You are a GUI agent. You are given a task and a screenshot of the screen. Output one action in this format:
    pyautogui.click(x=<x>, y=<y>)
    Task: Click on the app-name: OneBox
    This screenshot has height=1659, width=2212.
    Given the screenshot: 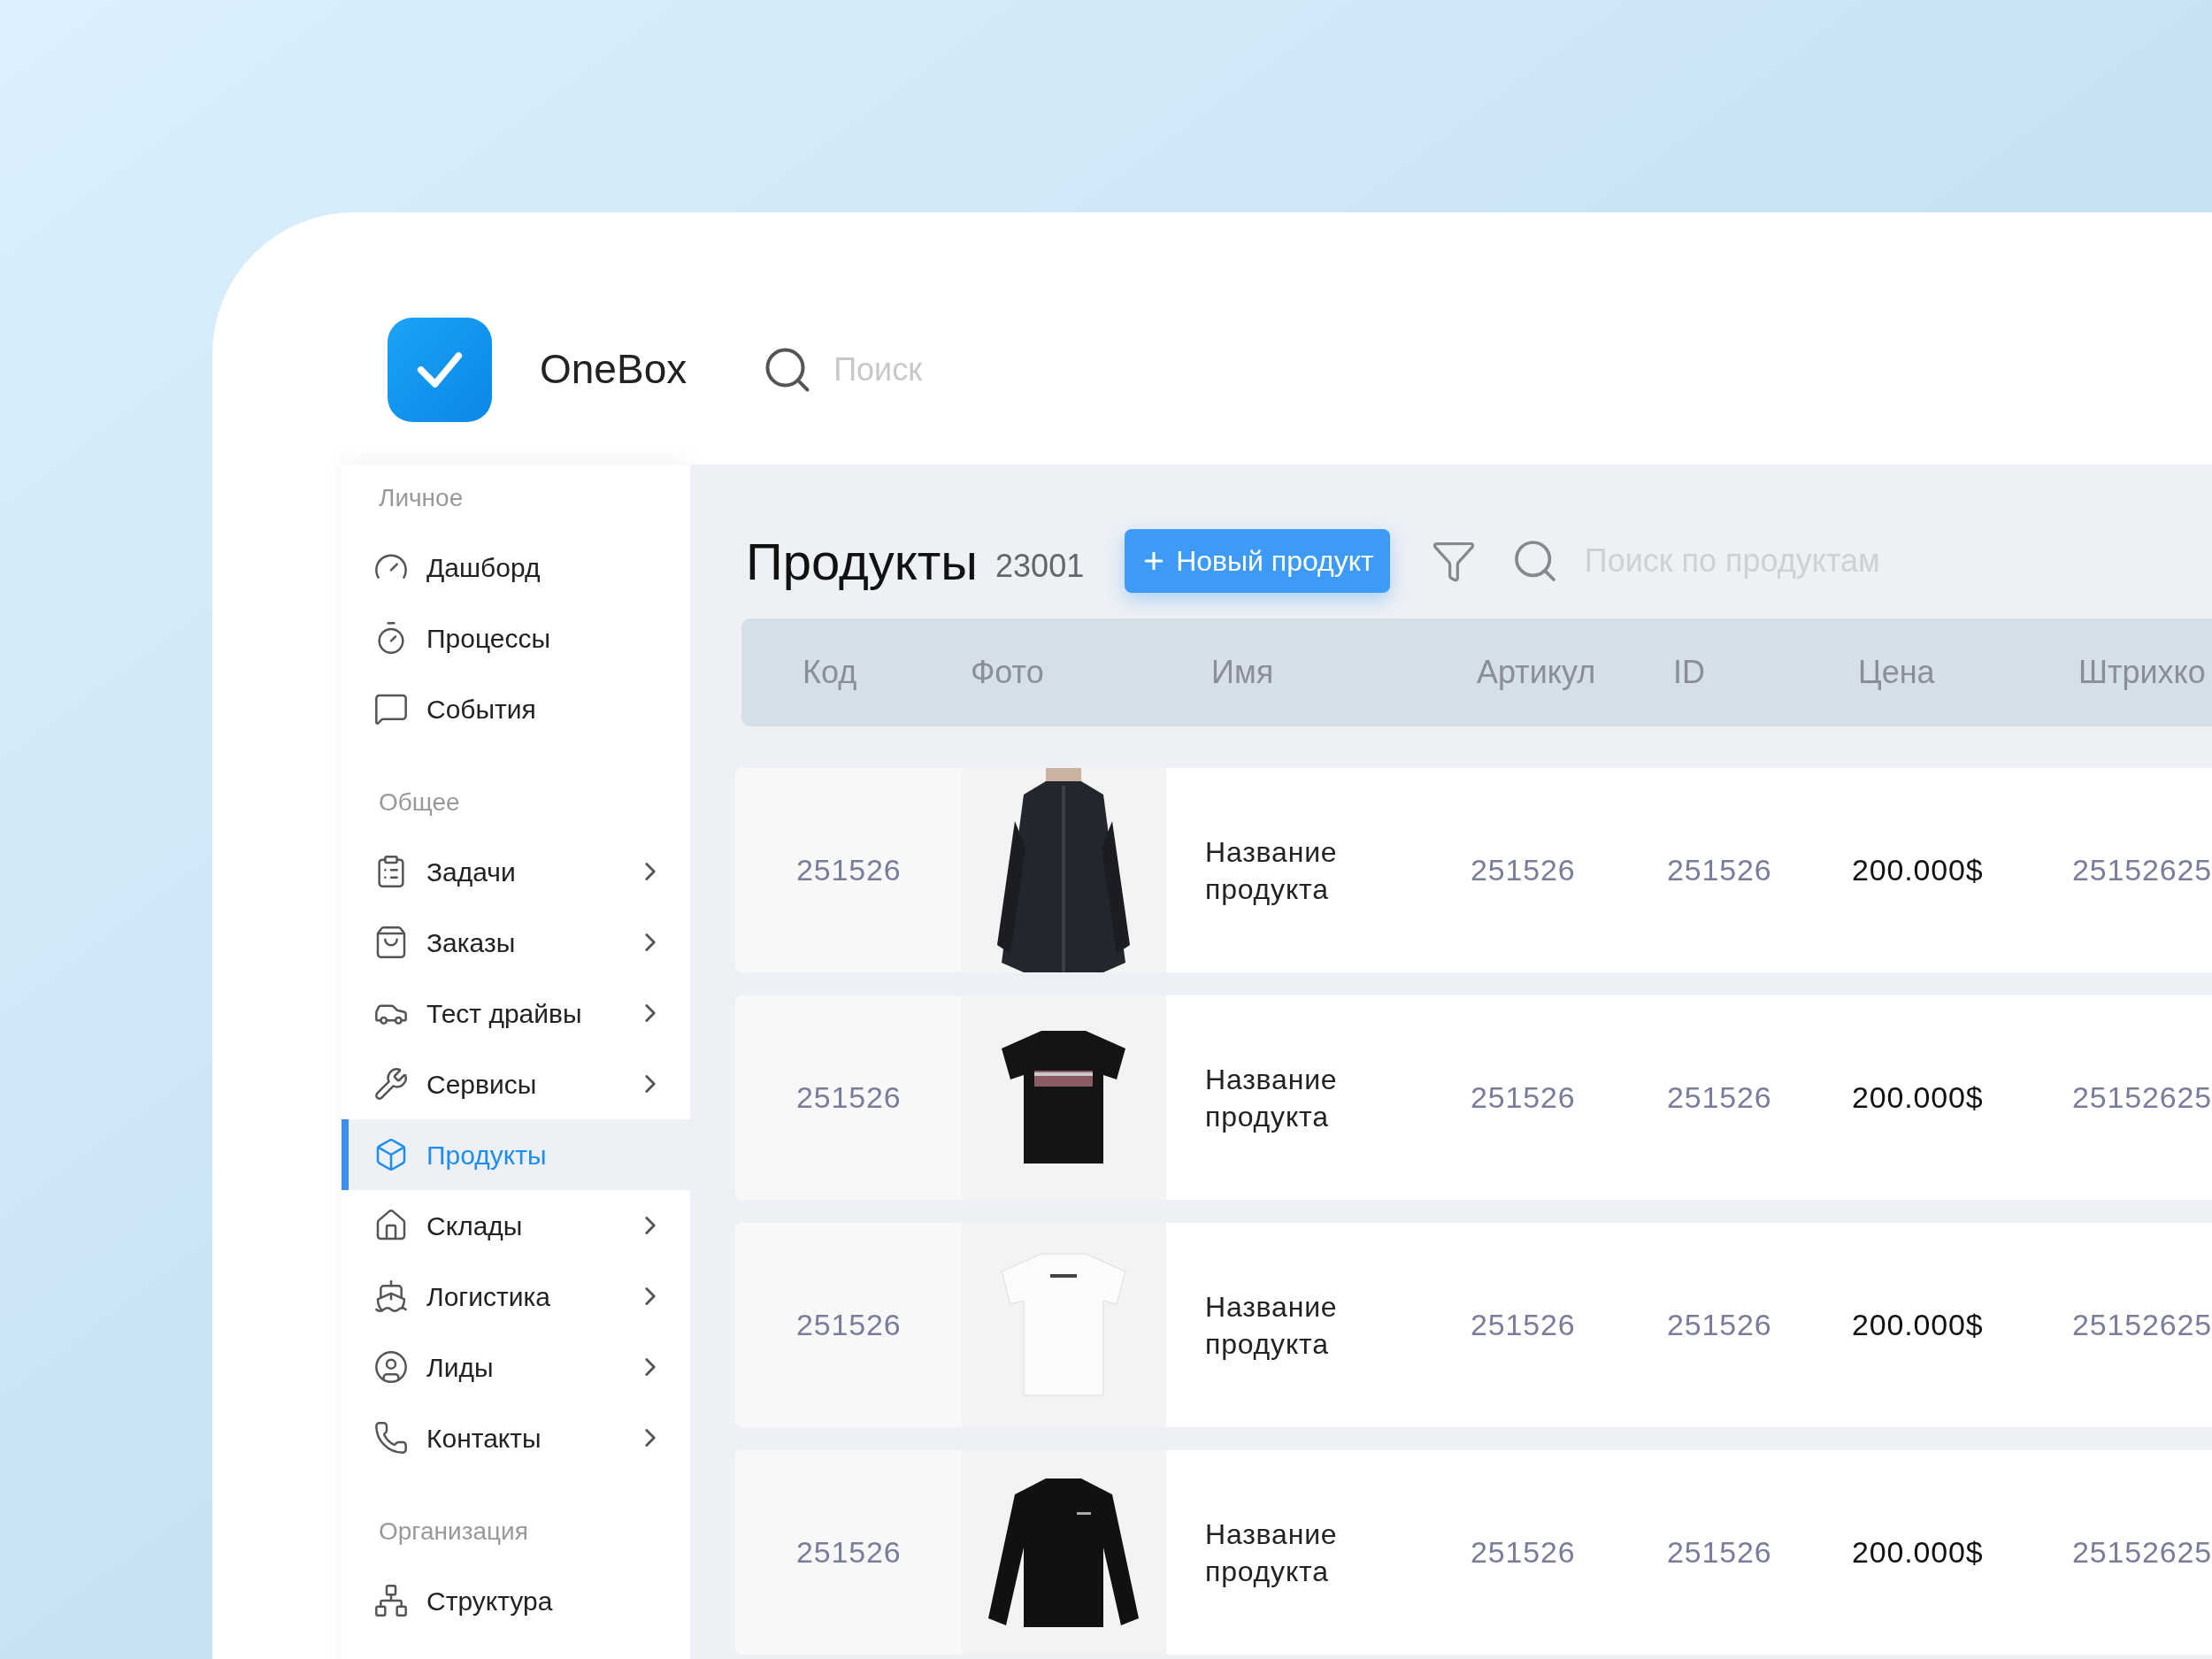 What is the action you would take?
    pyautogui.click(x=614, y=370)
    